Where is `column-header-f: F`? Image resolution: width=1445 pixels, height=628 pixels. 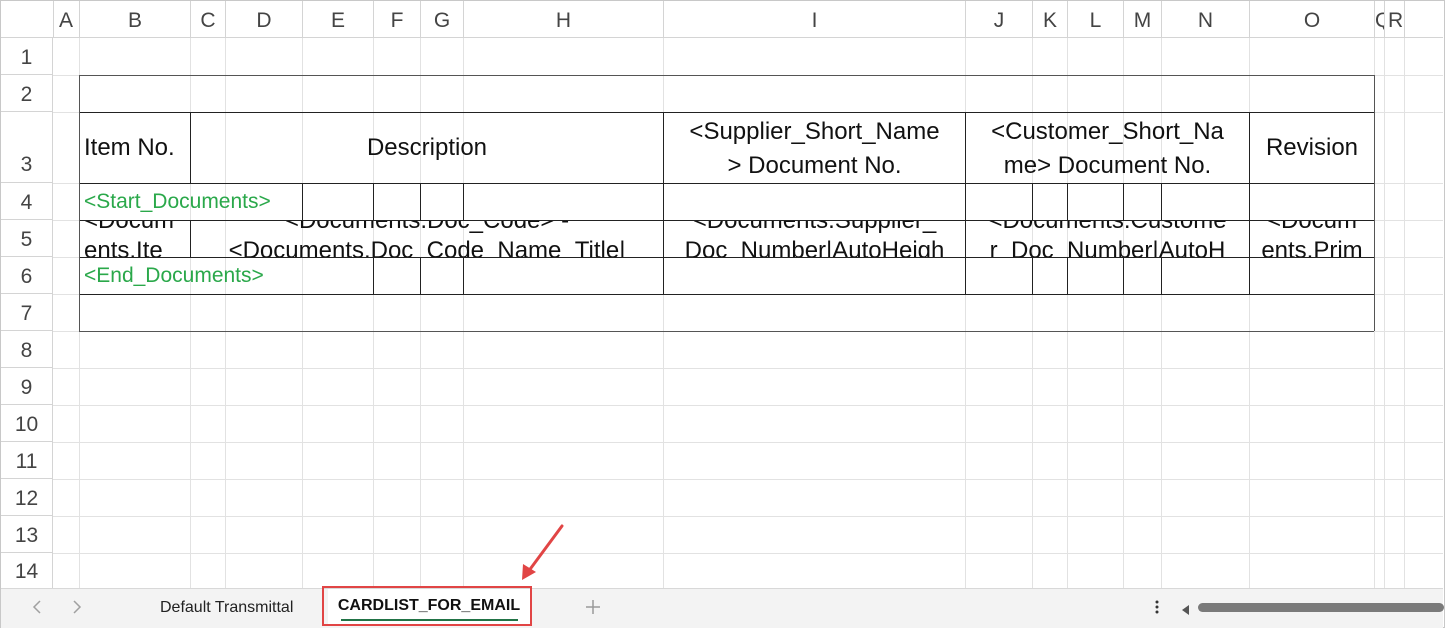 column-header-f: F is located at coordinates (397, 19).